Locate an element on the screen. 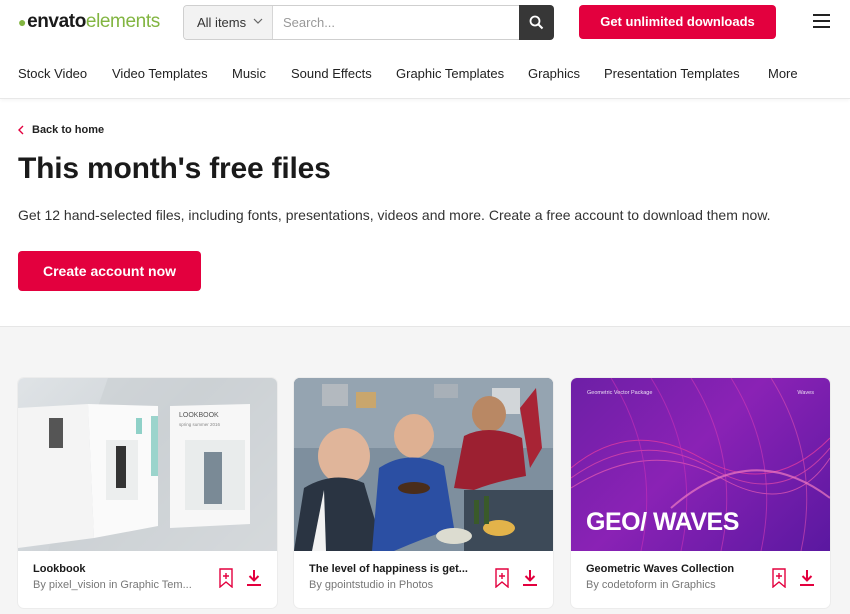  logo-word-envato: envato is located at coordinates (56, 21).